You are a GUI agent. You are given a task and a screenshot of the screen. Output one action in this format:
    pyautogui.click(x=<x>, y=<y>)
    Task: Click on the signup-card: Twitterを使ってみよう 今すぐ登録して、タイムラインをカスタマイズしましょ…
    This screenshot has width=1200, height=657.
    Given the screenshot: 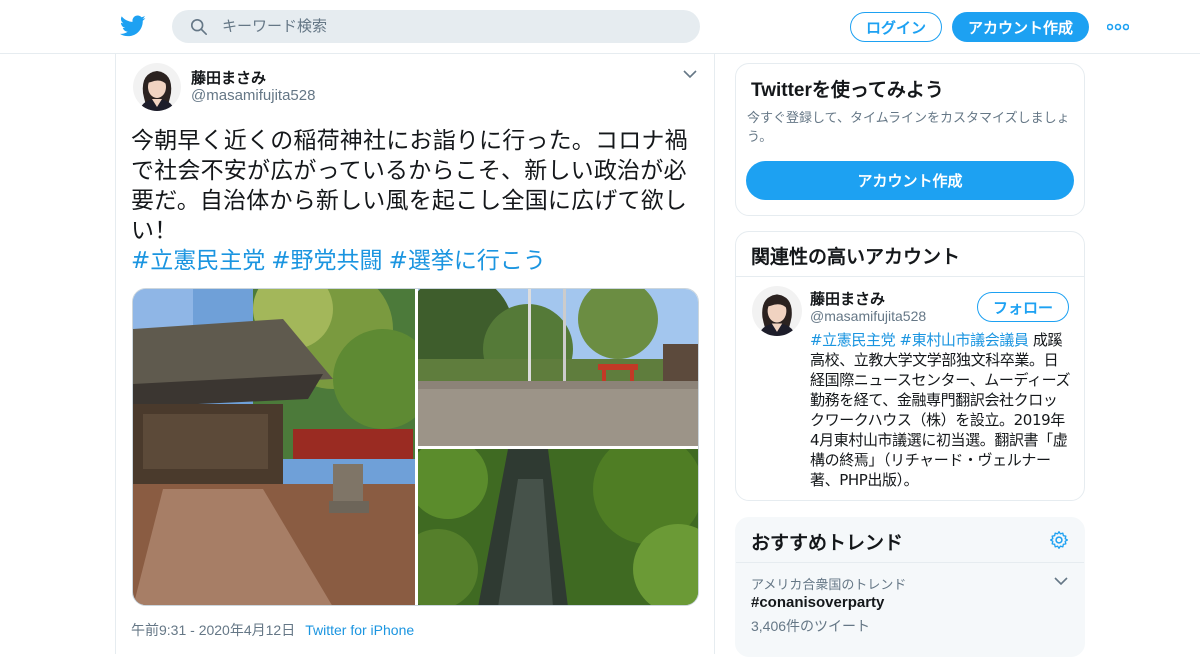 What is the action you would take?
    pyautogui.click(x=910, y=139)
    